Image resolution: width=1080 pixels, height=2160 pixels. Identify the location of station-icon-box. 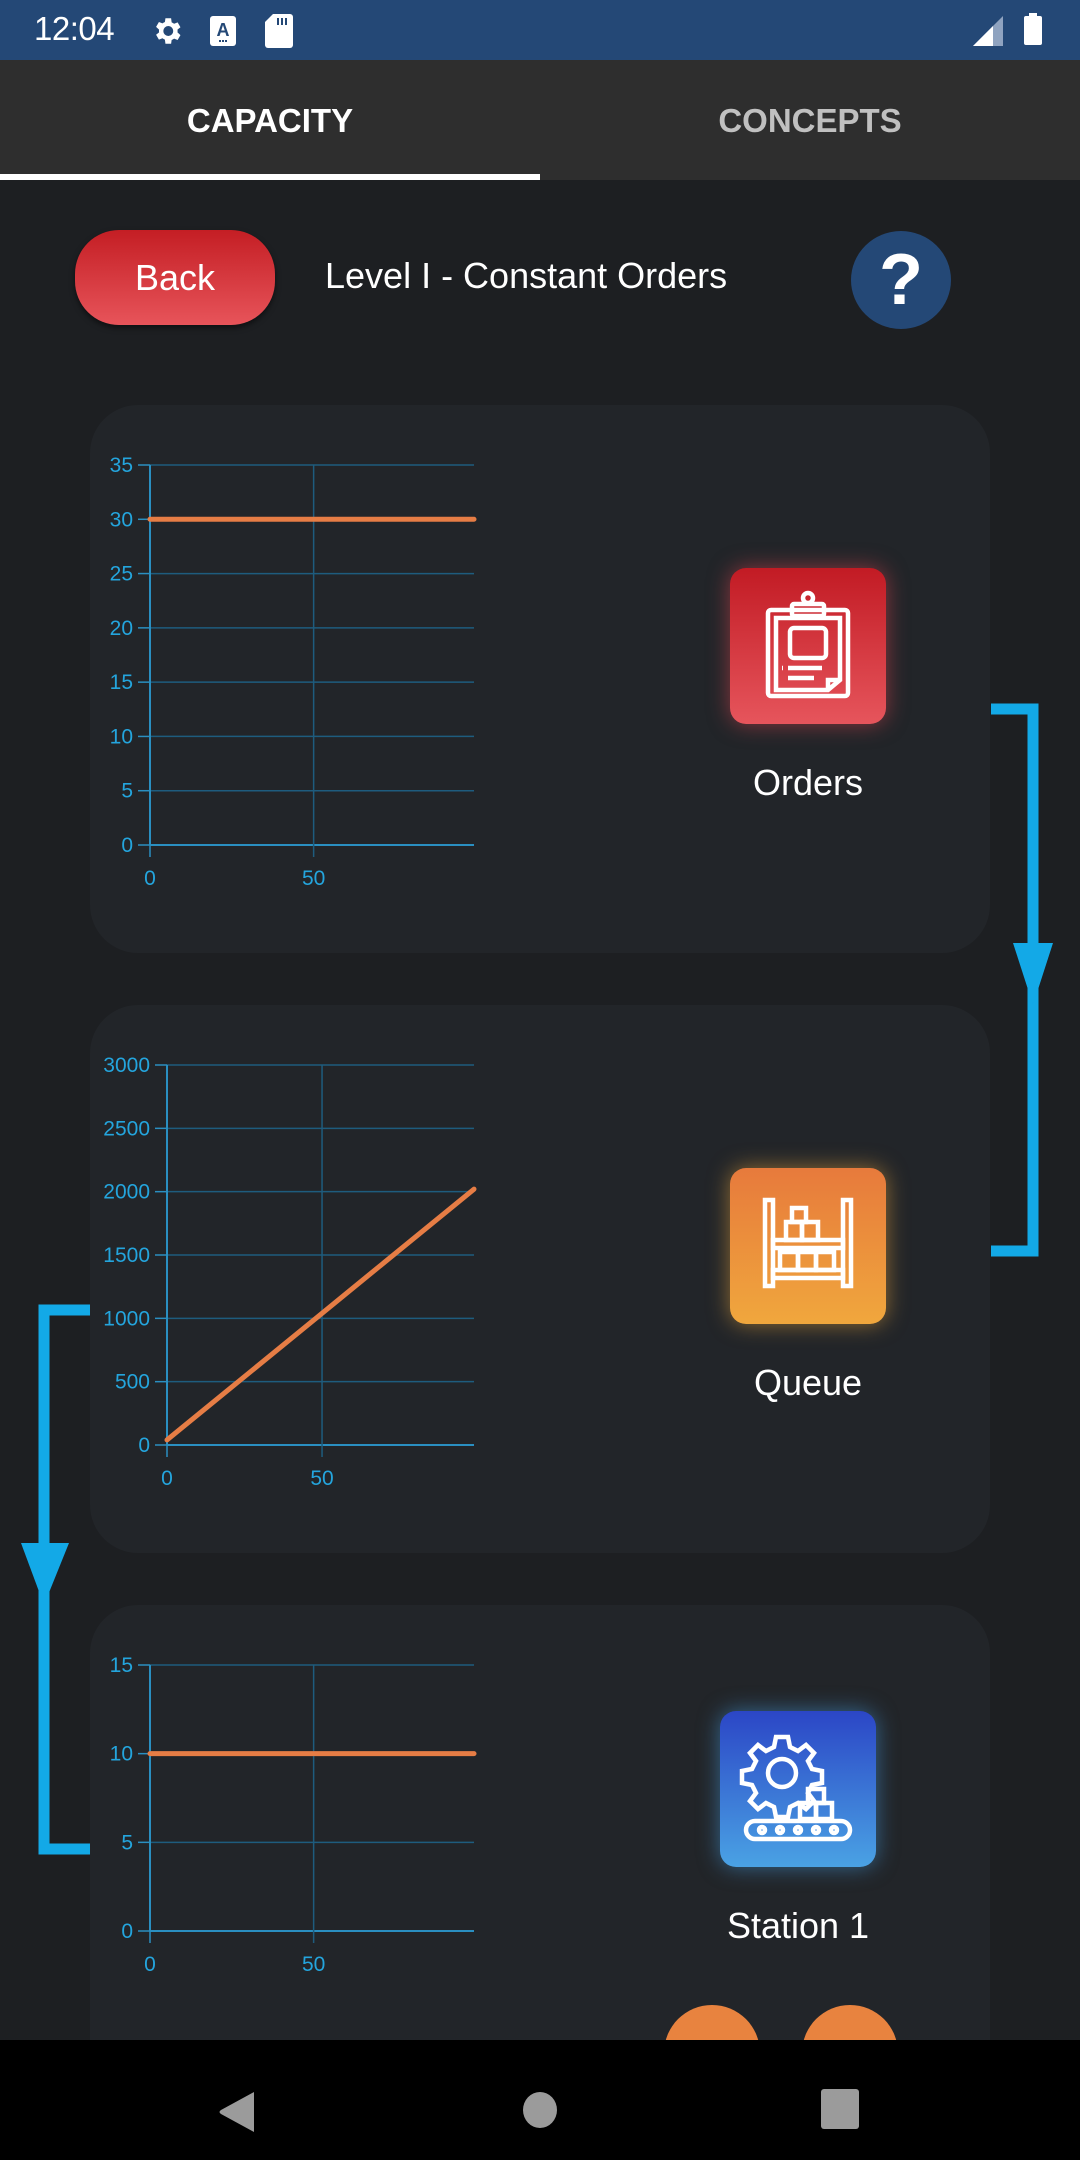
(798, 1789).